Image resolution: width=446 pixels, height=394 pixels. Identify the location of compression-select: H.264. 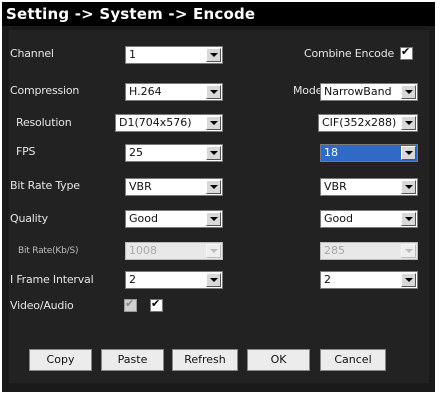
(174, 92).